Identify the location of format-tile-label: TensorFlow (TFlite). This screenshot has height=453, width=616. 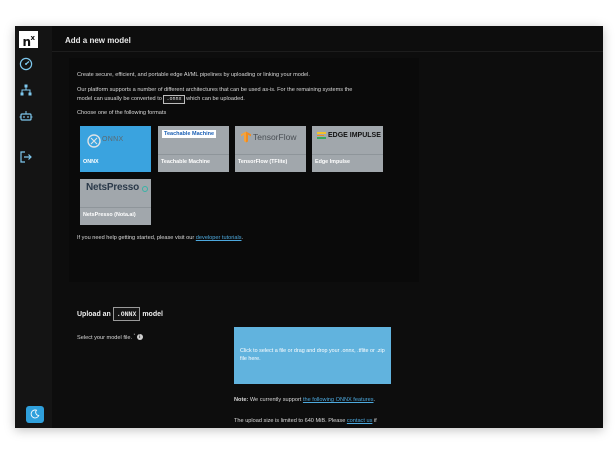
(263, 162).